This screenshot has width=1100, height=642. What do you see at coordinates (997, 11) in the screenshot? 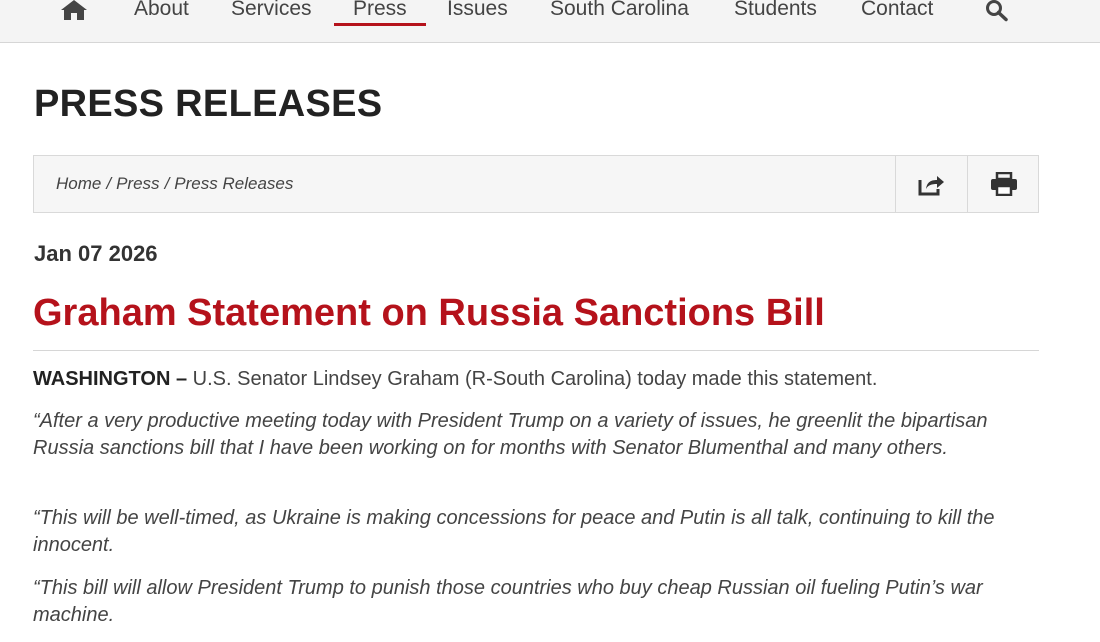
I see `search-icon` at bounding box center [997, 11].